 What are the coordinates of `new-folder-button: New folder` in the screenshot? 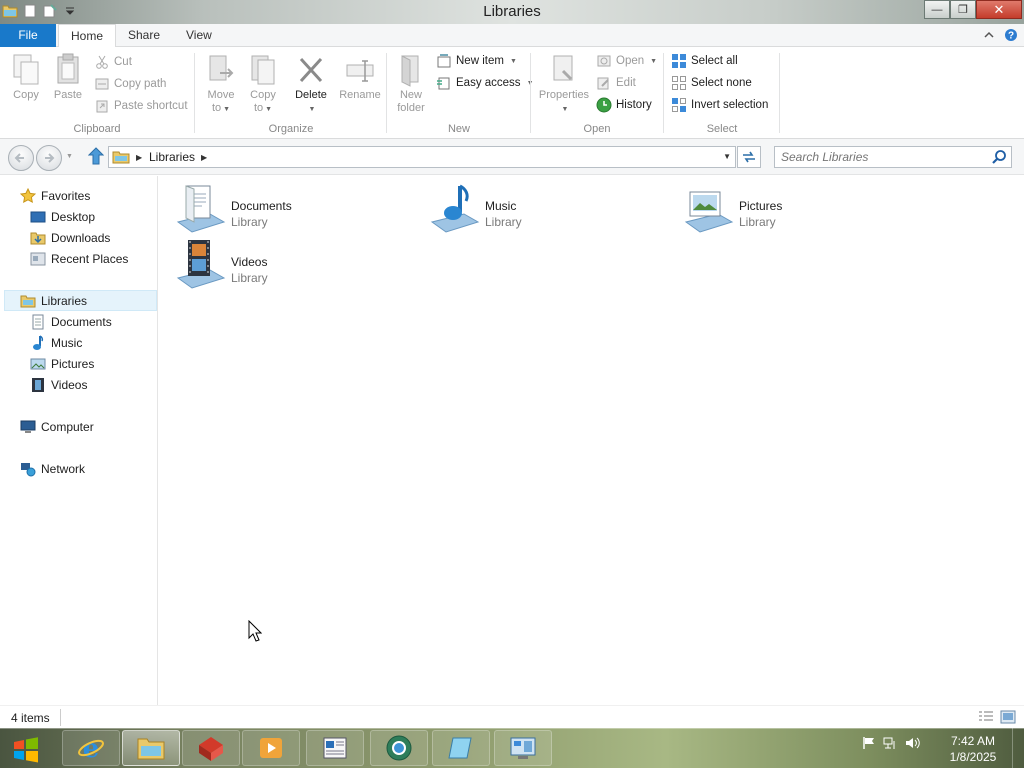 It's located at (411, 84).